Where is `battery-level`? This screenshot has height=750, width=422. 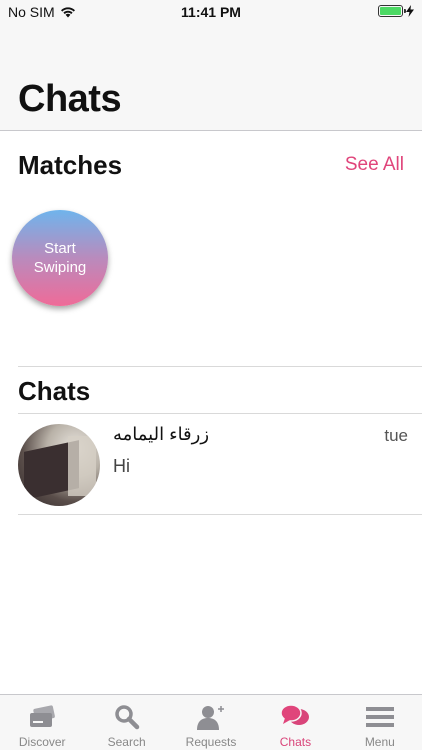 battery-level is located at coordinates (390, 11).